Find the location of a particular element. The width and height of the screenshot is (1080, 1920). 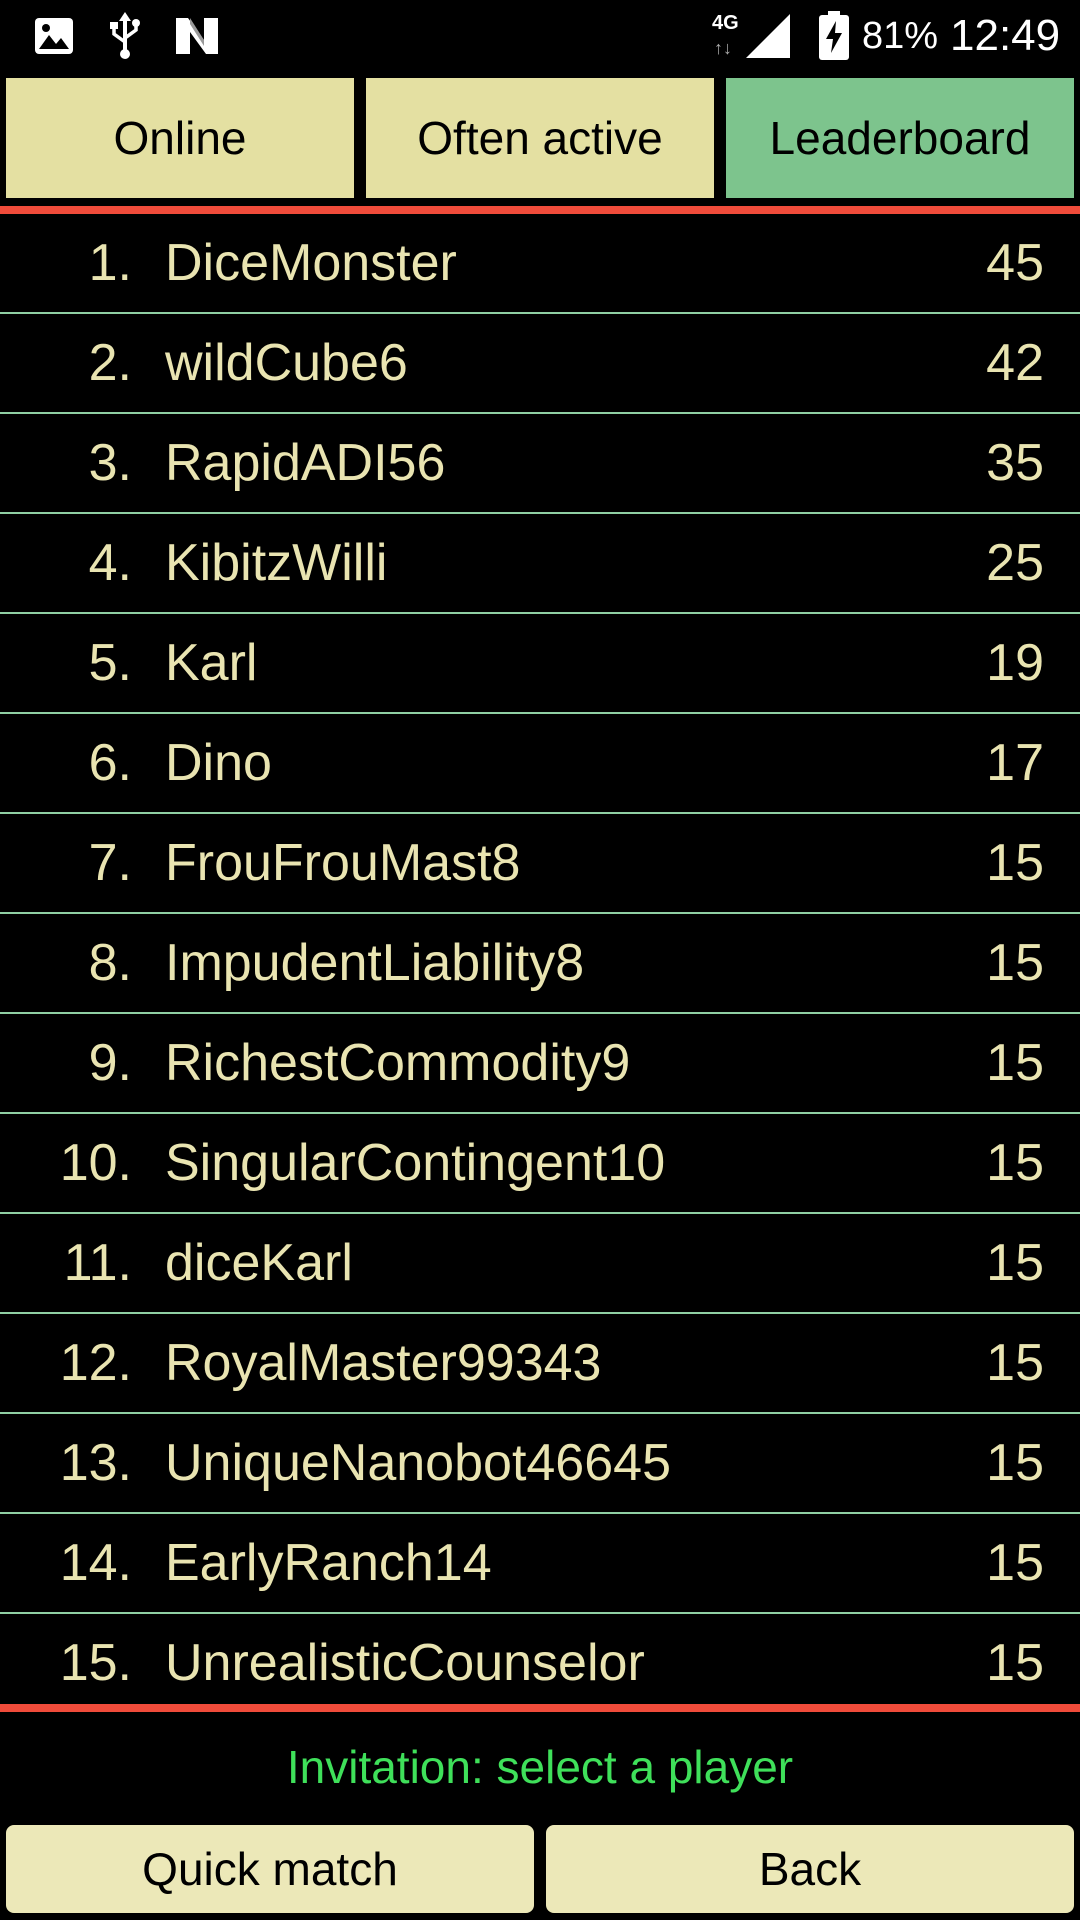

table-row: 8. ImpudentLiability8 15 is located at coordinates (540, 964).